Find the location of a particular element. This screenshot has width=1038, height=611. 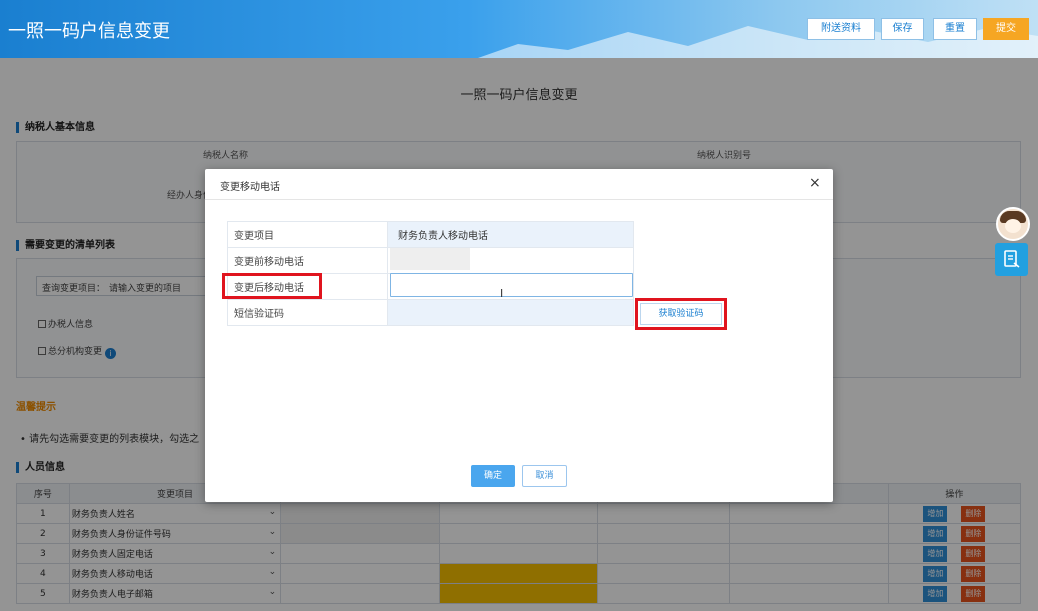

close-icon: × is located at coordinates (815, 183).